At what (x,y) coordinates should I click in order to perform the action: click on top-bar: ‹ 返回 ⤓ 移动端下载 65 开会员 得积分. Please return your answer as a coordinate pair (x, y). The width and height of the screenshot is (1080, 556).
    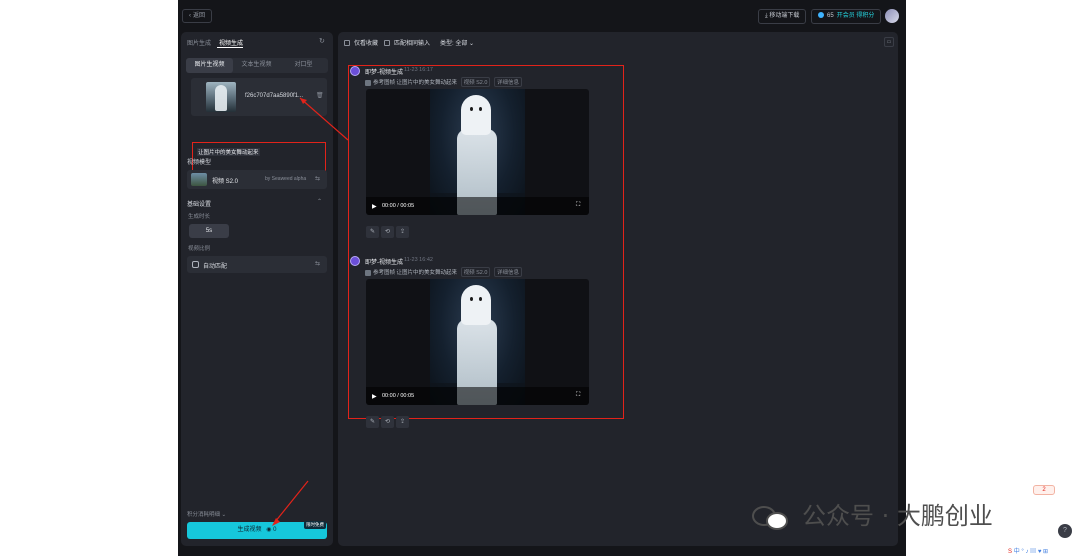
    Looking at the image, I should click on (542, 16).